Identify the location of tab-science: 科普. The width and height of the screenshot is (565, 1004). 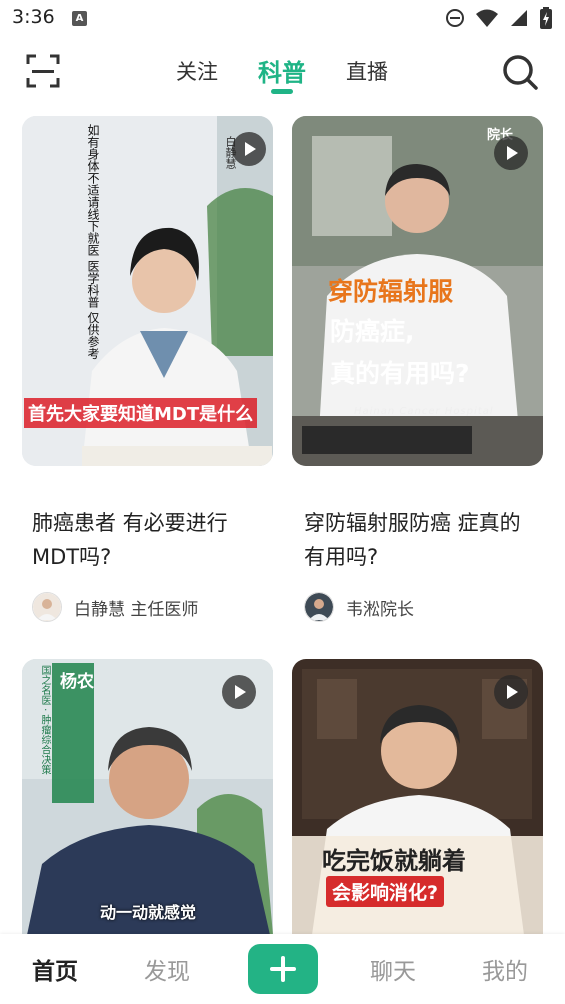
(282, 70).